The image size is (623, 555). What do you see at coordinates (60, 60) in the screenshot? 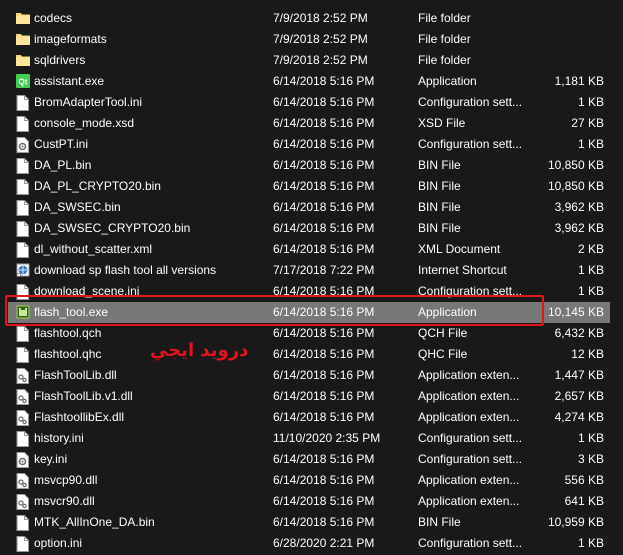
I see `file-name: sqldrivers` at bounding box center [60, 60].